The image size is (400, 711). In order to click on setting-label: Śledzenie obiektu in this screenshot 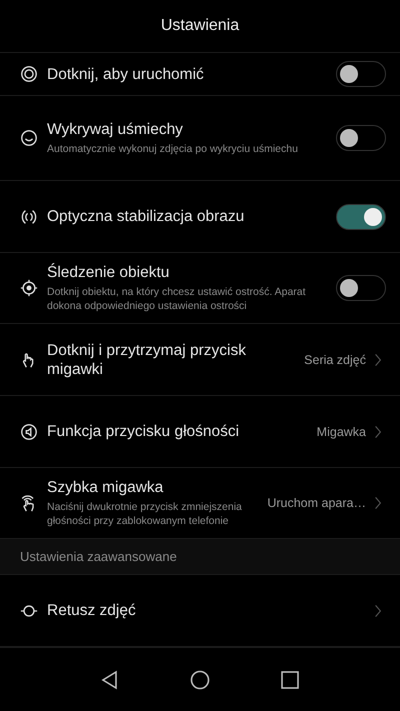, I will do `click(108, 272)`.